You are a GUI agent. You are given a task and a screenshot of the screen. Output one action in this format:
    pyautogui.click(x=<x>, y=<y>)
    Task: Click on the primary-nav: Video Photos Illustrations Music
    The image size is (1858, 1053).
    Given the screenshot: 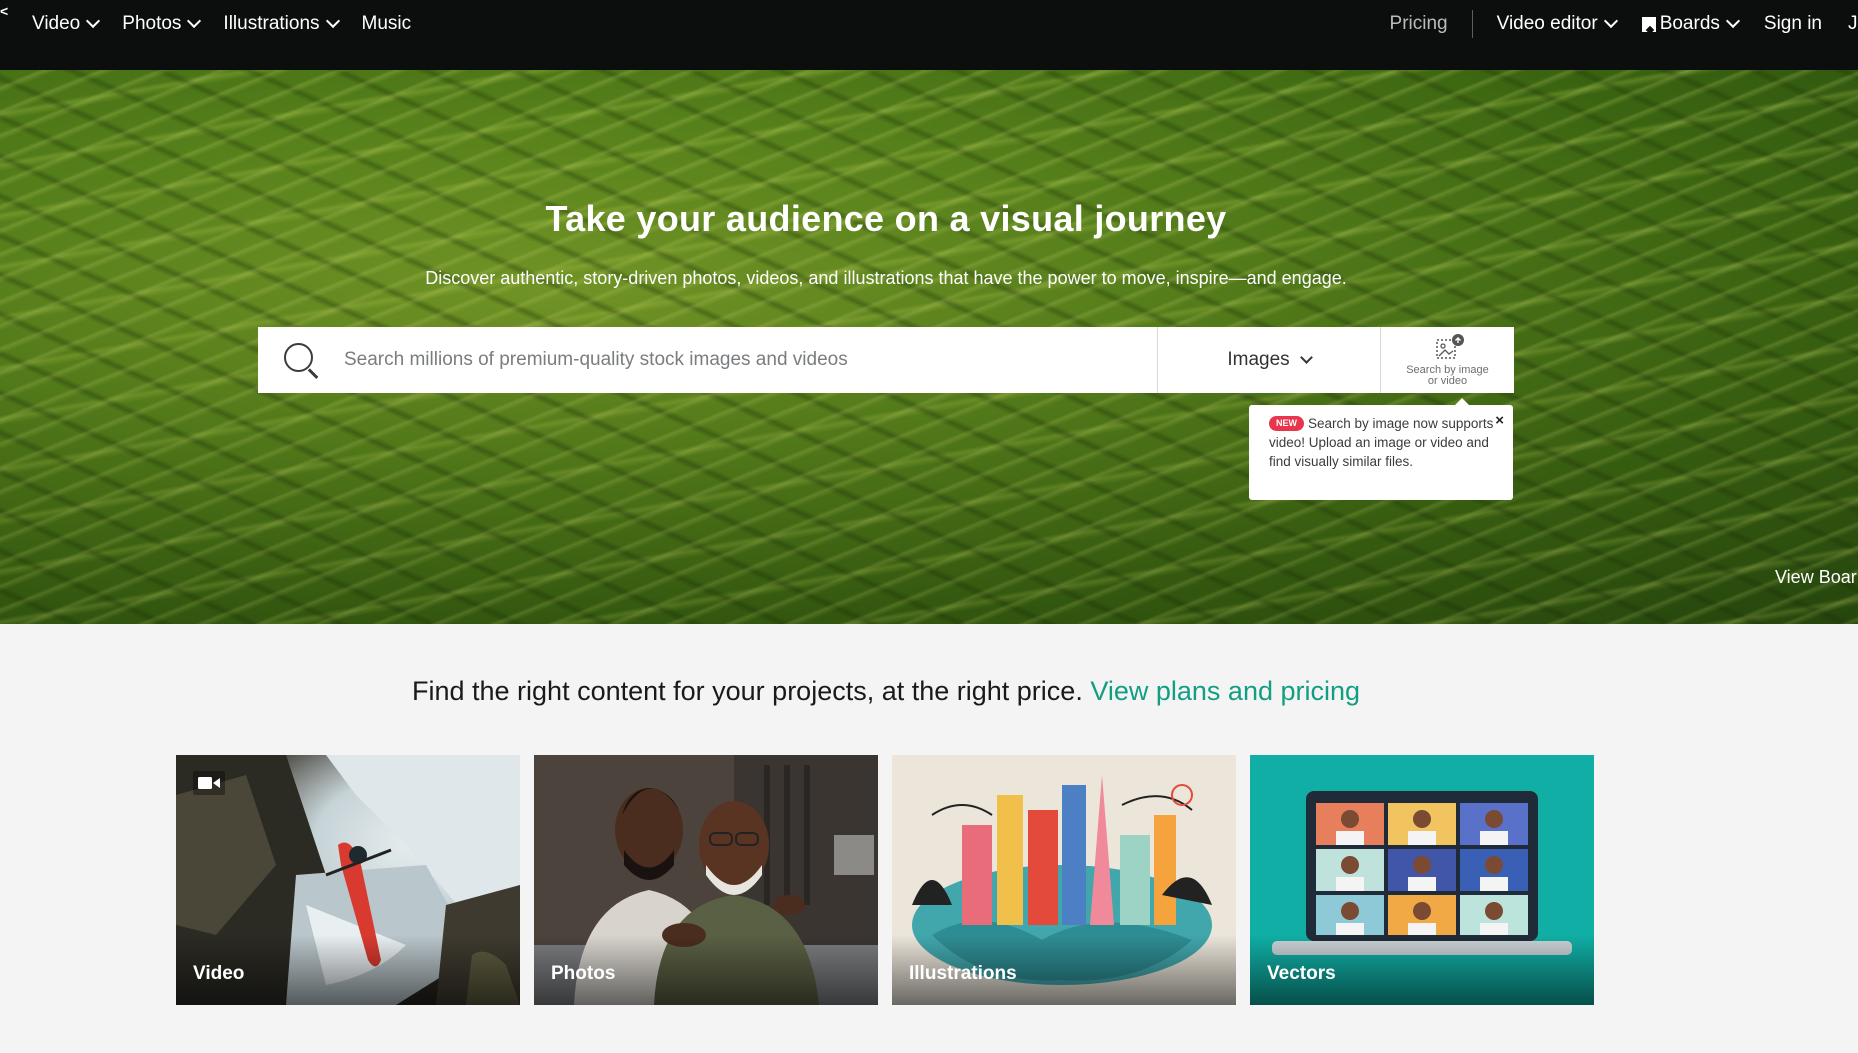 What is the action you would take?
    pyautogui.click(x=221, y=24)
    